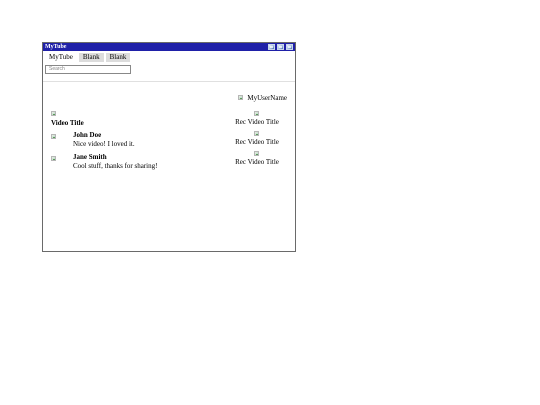 Image resolution: width=540 pixels, height=405 pixels. I want to click on user-avatar-icon, so click(241, 98).